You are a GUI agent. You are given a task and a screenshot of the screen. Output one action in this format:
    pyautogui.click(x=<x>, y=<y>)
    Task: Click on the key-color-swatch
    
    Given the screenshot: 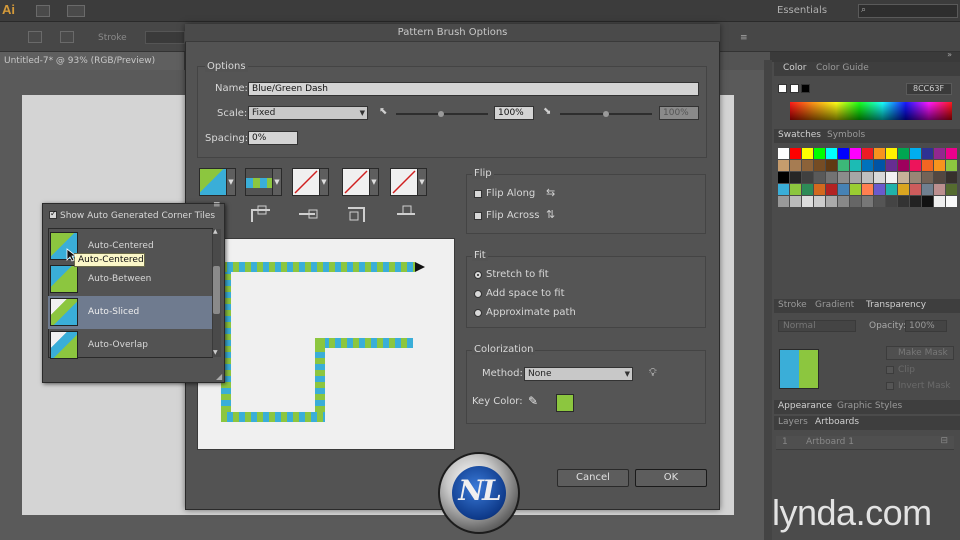 What is the action you would take?
    pyautogui.click(x=565, y=403)
    